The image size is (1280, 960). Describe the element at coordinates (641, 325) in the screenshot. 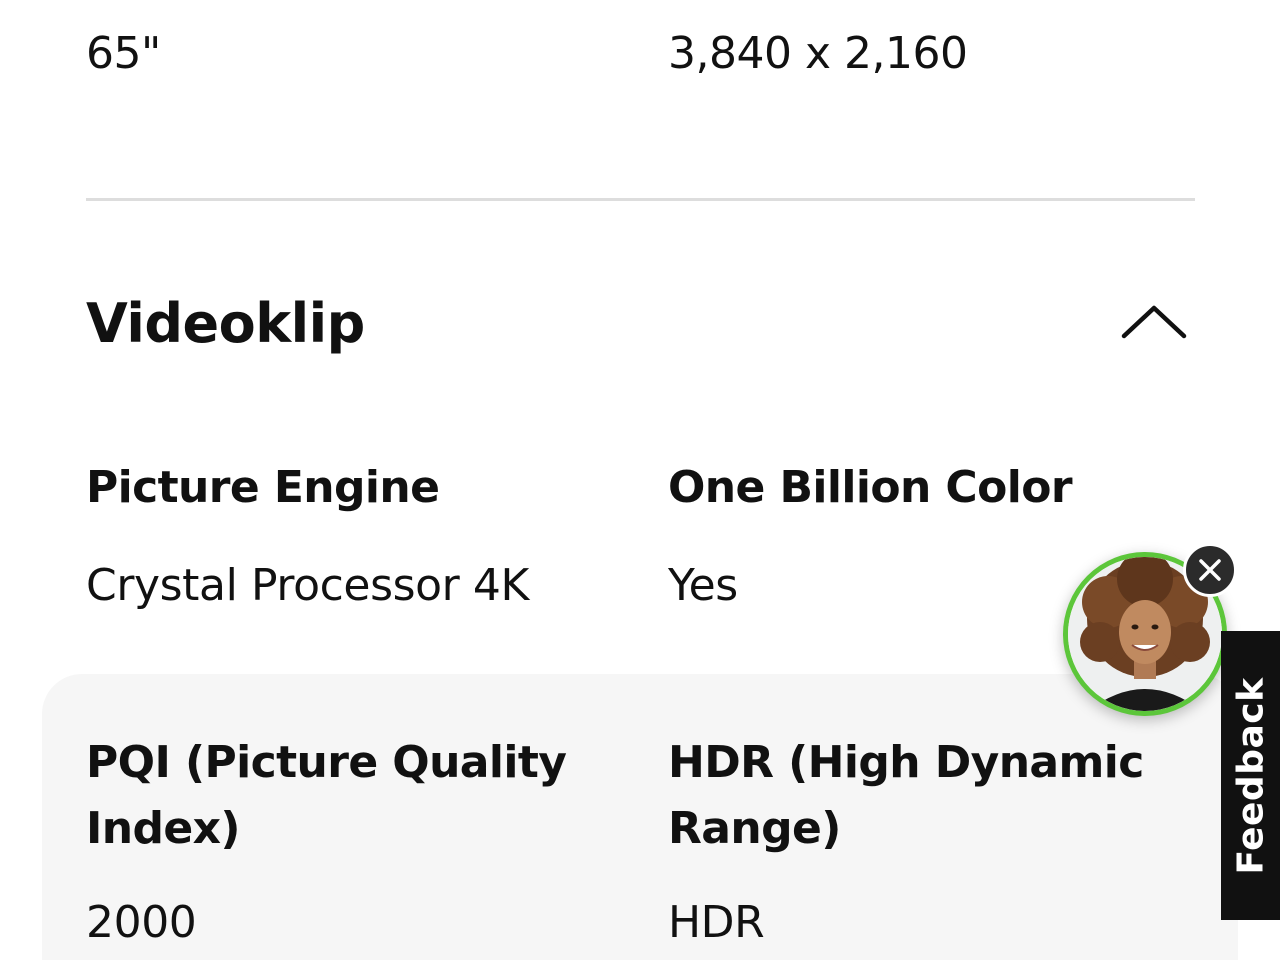

I see `accordion-header-videoklip: Videoklip` at that location.